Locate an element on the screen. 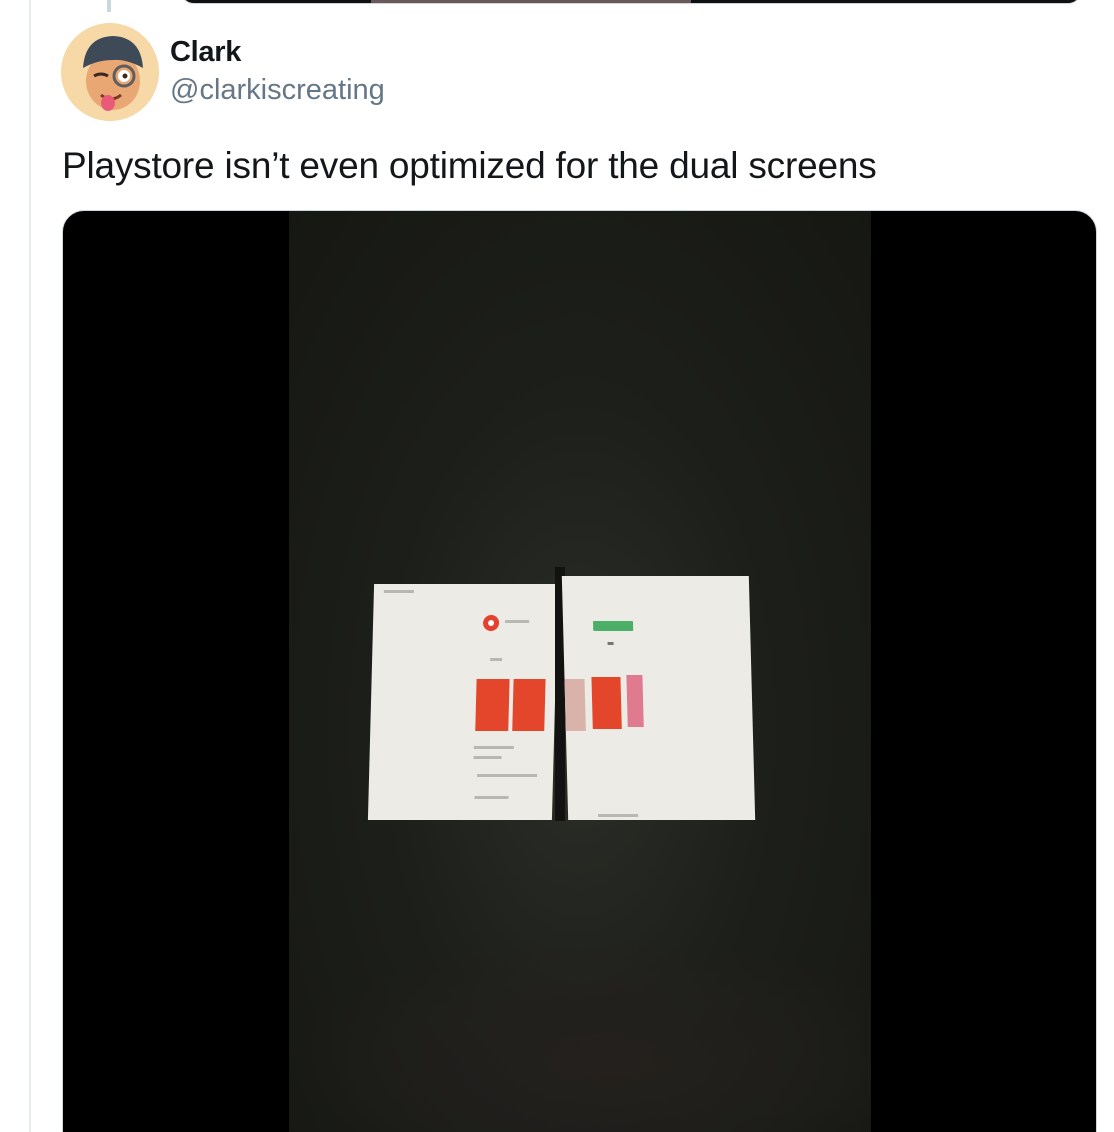  nav-bar-line is located at coordinates (618, 815).